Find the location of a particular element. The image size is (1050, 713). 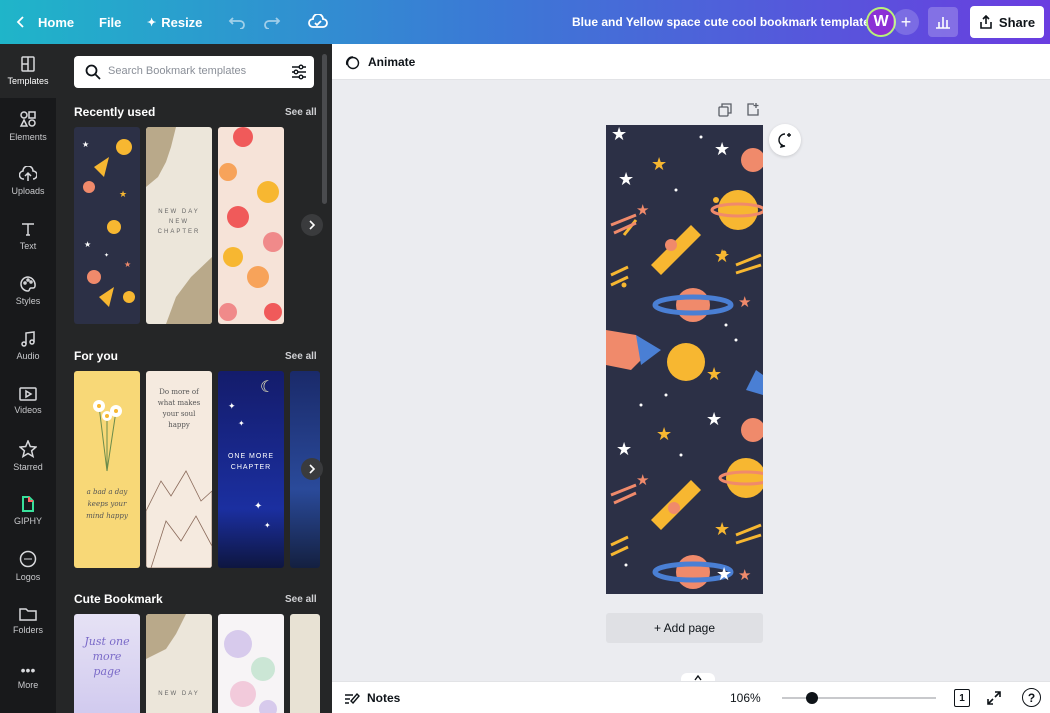

thumb-text: NEW DAY NEW CHAPTER is located at coordinates (179, 222).